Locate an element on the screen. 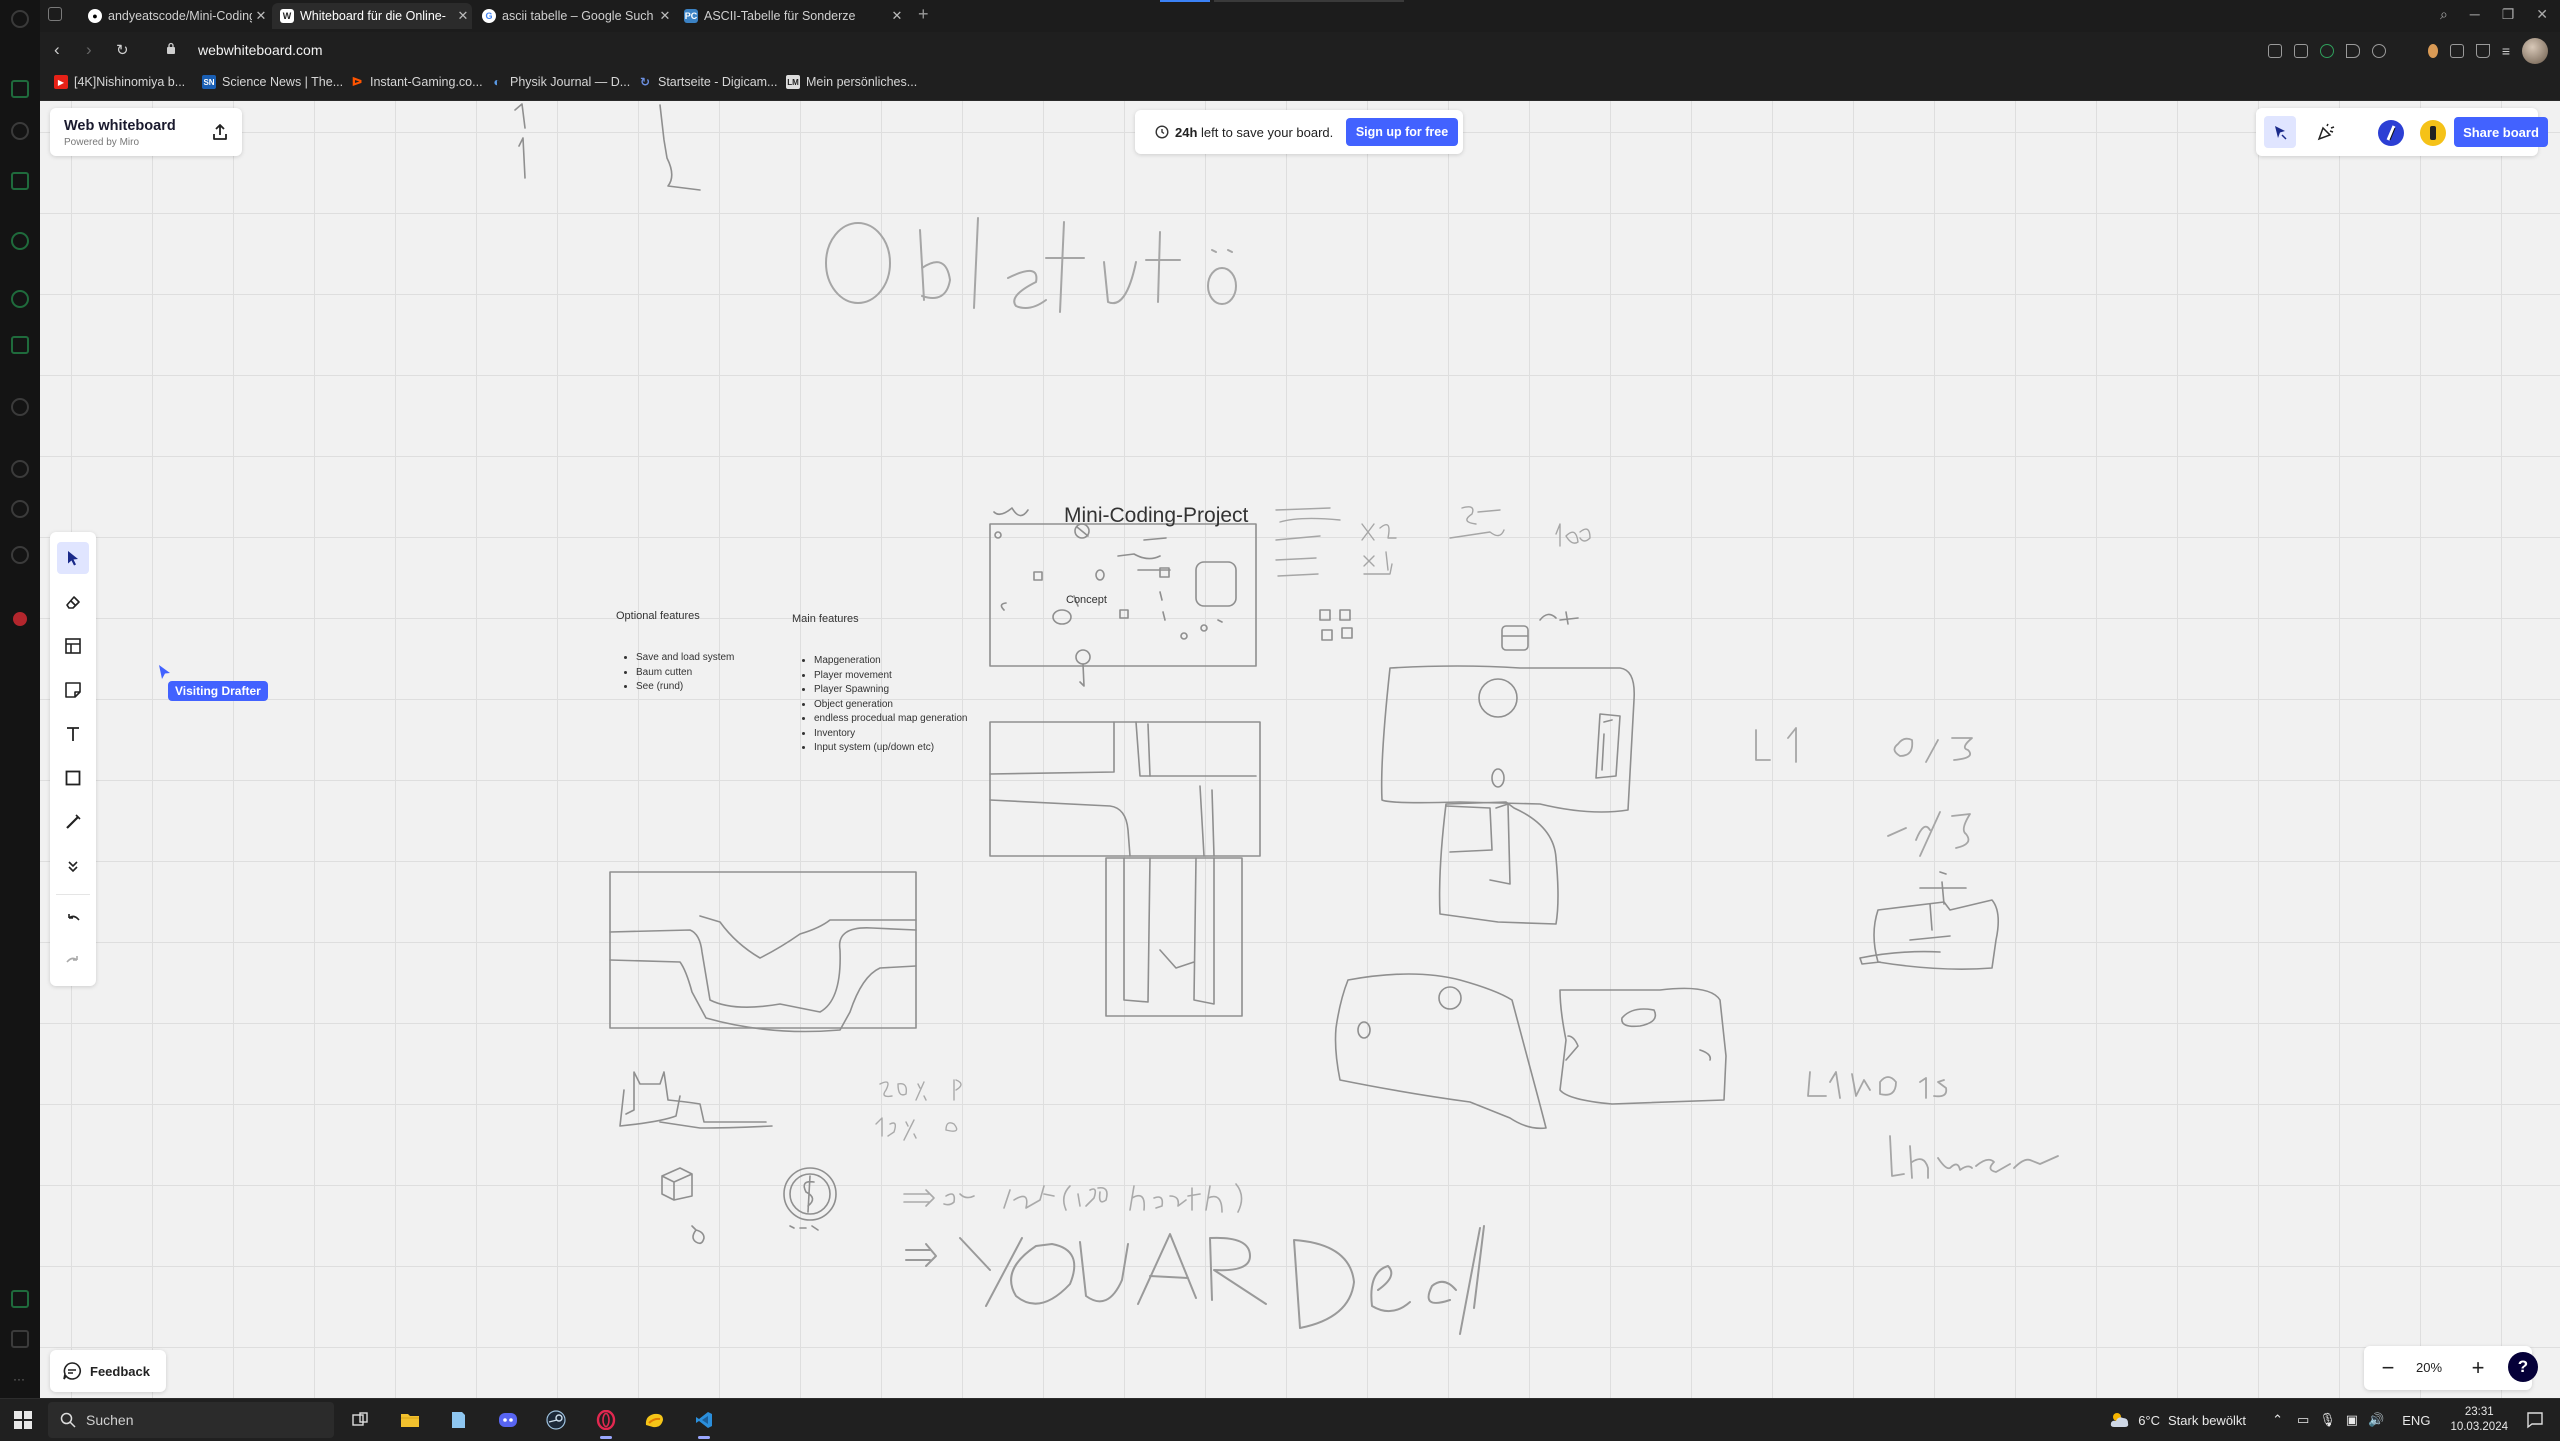 The height and width of the screenshot is (1441, 2560). shape-tool-button is located at coordinates (73, 778).